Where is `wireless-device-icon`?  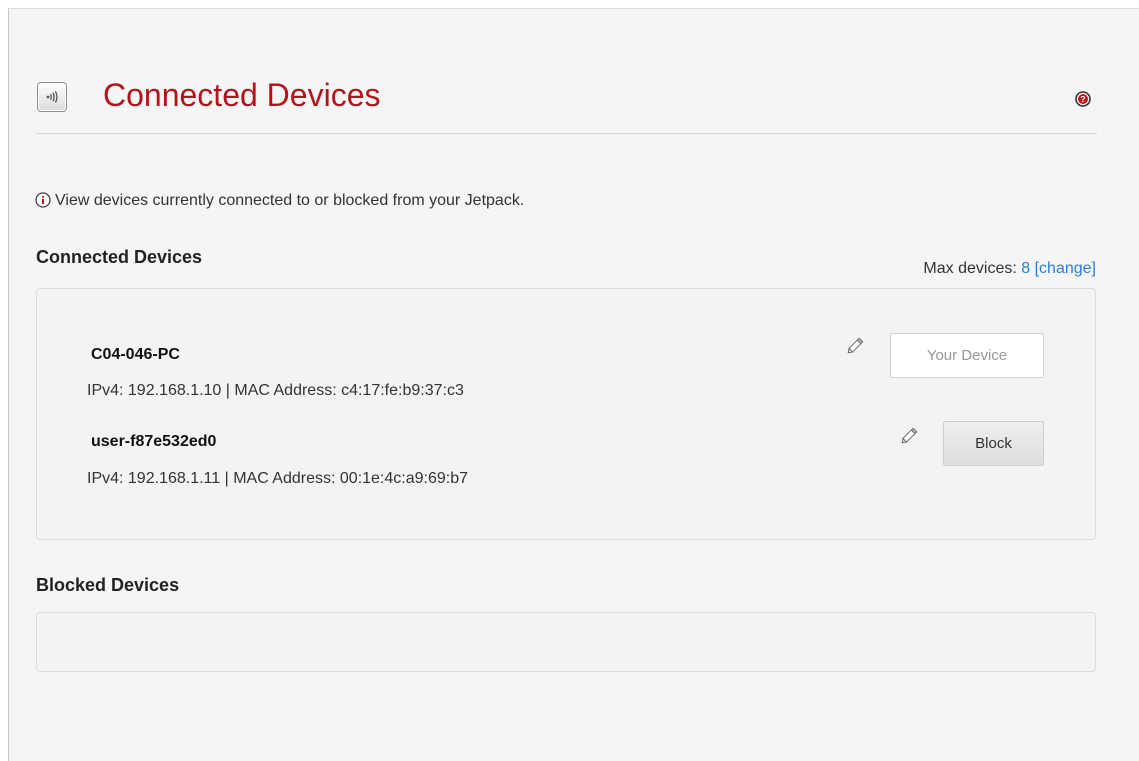
wireless-device-icon is located at coordinates (52, 97).